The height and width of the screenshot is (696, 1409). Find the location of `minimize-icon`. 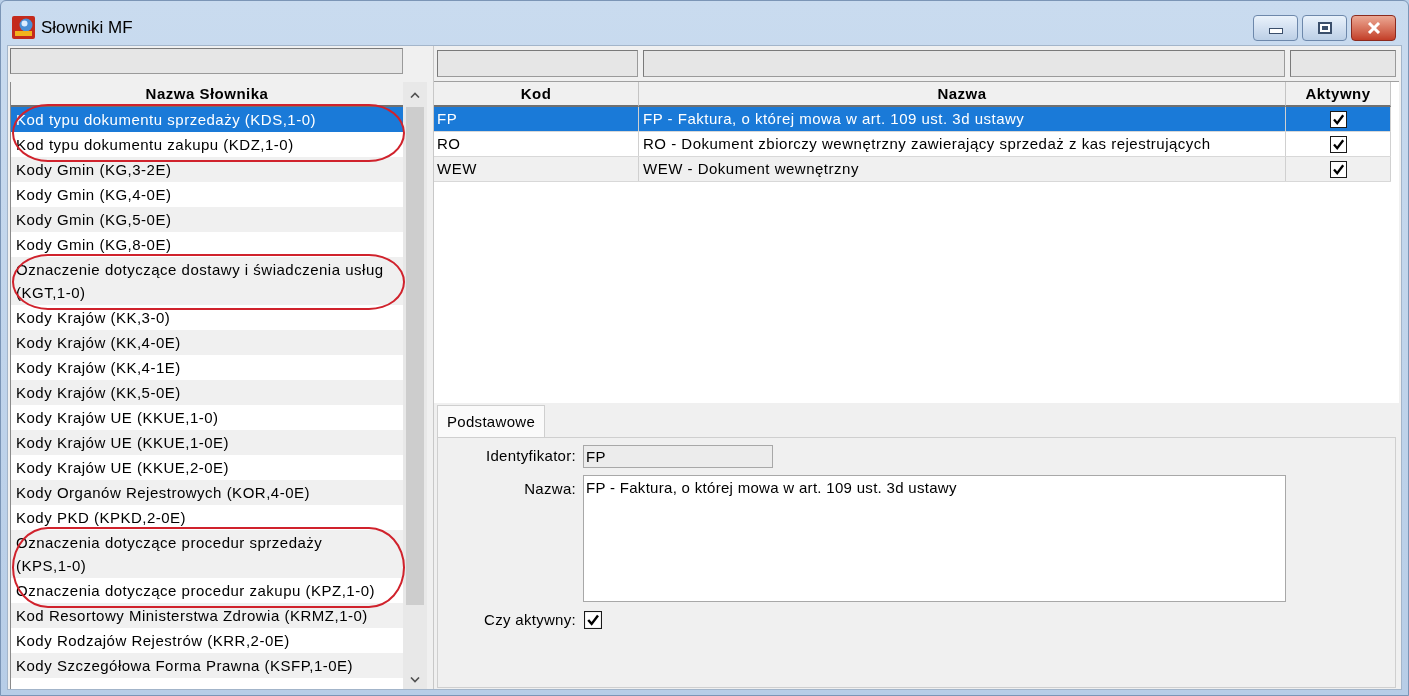

minimize-icon is located at coordinates (1275, 30).